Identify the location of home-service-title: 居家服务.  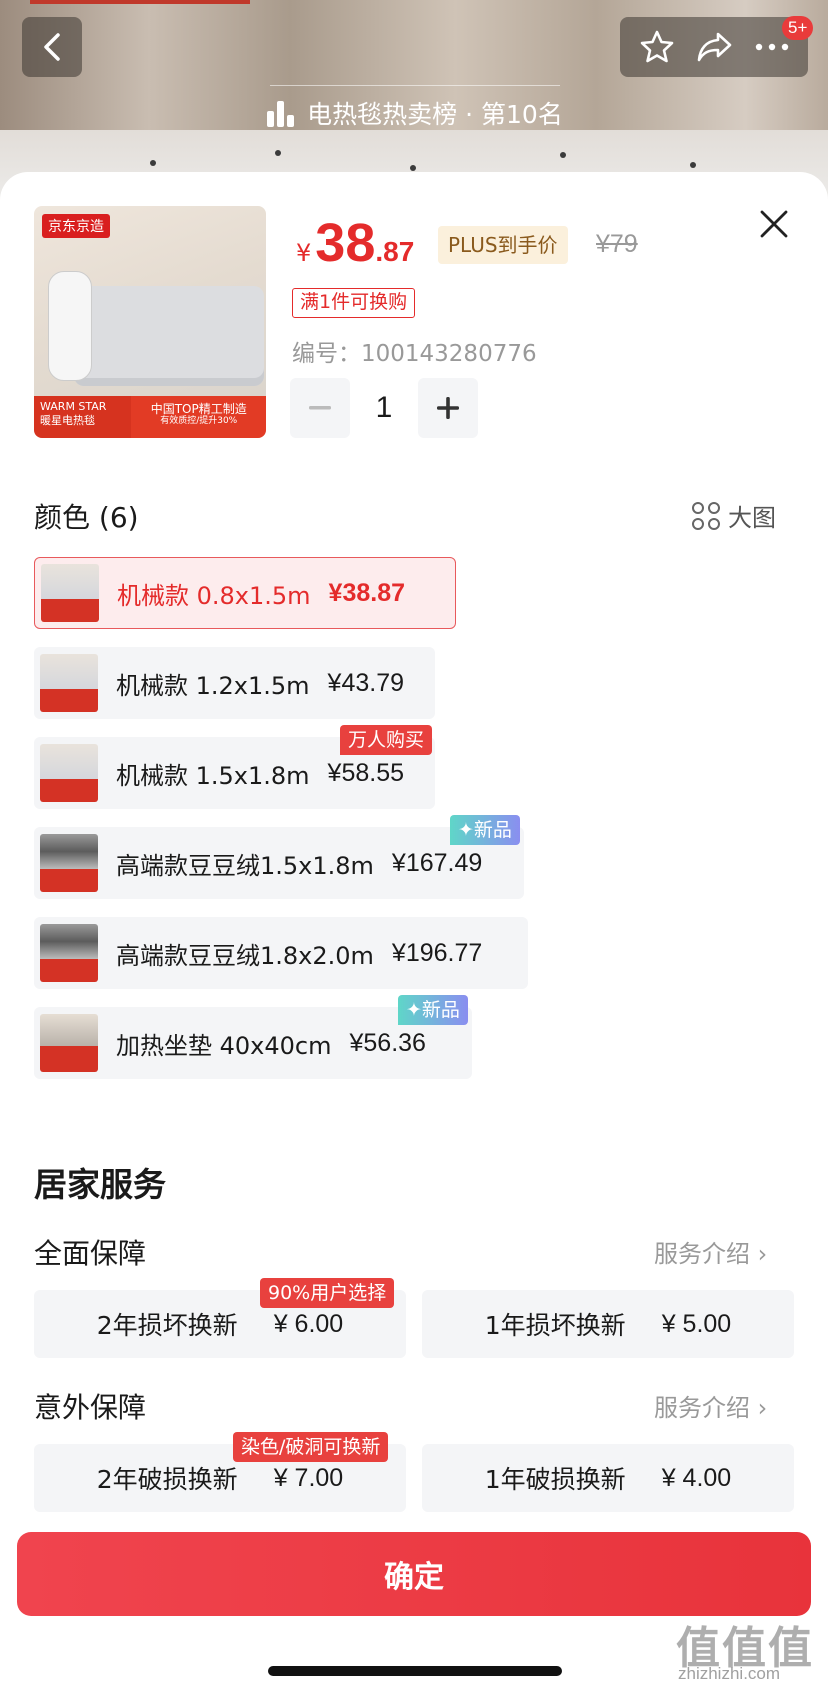
(100, 1184).